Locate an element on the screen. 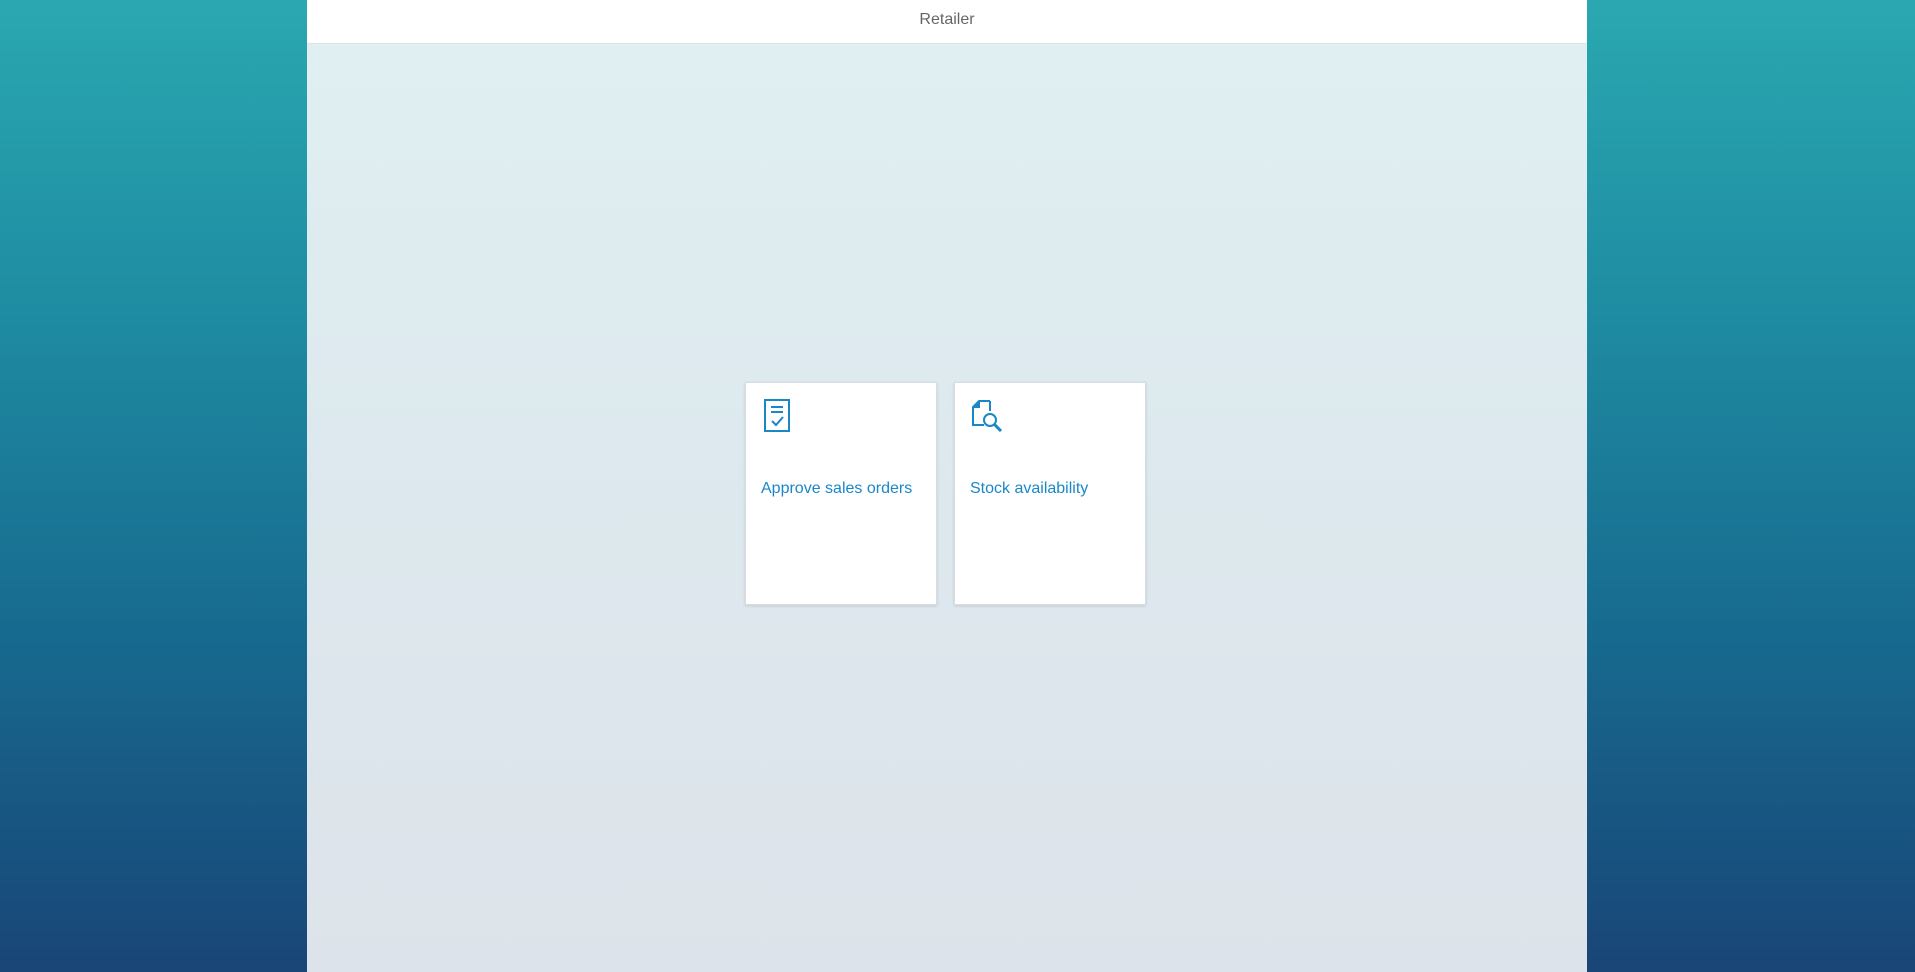  tile-approve-sales-orders: Approve sales orders is located at coordinates (841, 493).